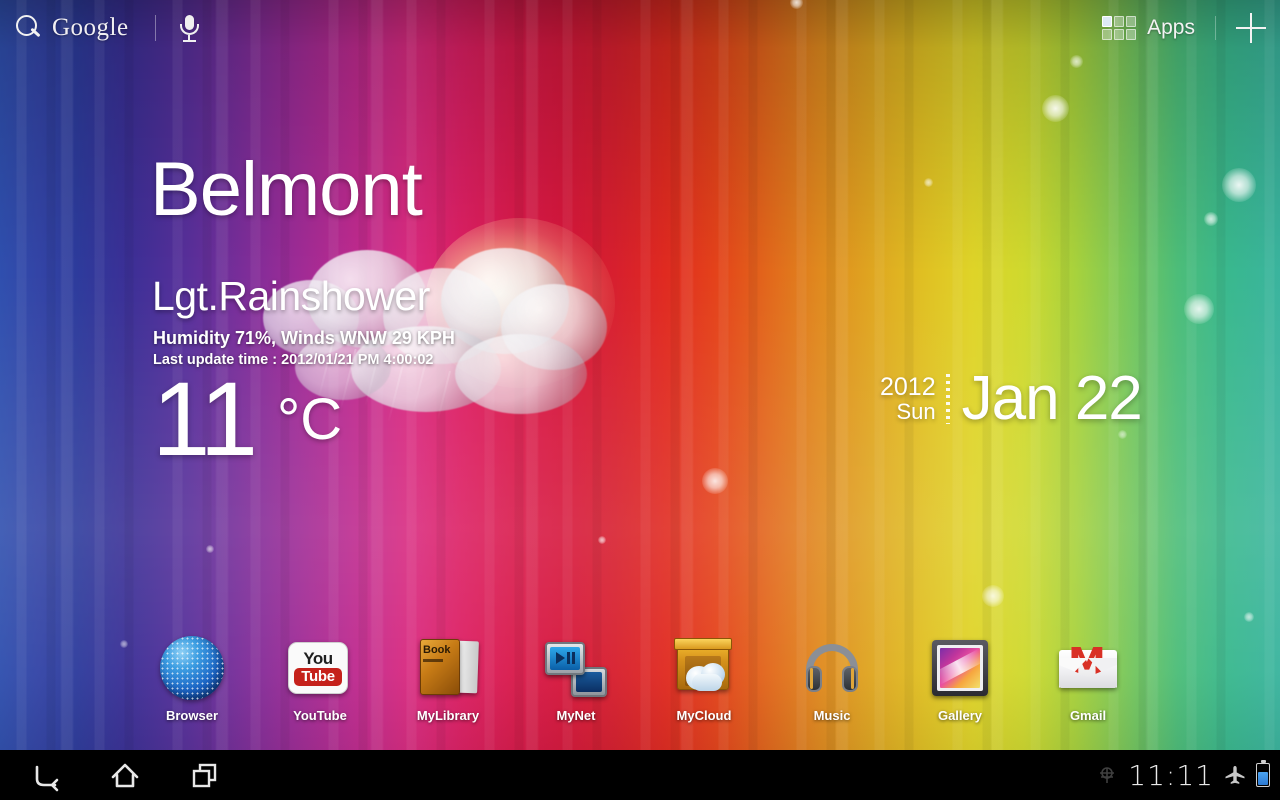  What do you see at coordinates (1171, 27) in the screenshot?
I see `apps-label: Apps` at bounding box center [1171, 27].